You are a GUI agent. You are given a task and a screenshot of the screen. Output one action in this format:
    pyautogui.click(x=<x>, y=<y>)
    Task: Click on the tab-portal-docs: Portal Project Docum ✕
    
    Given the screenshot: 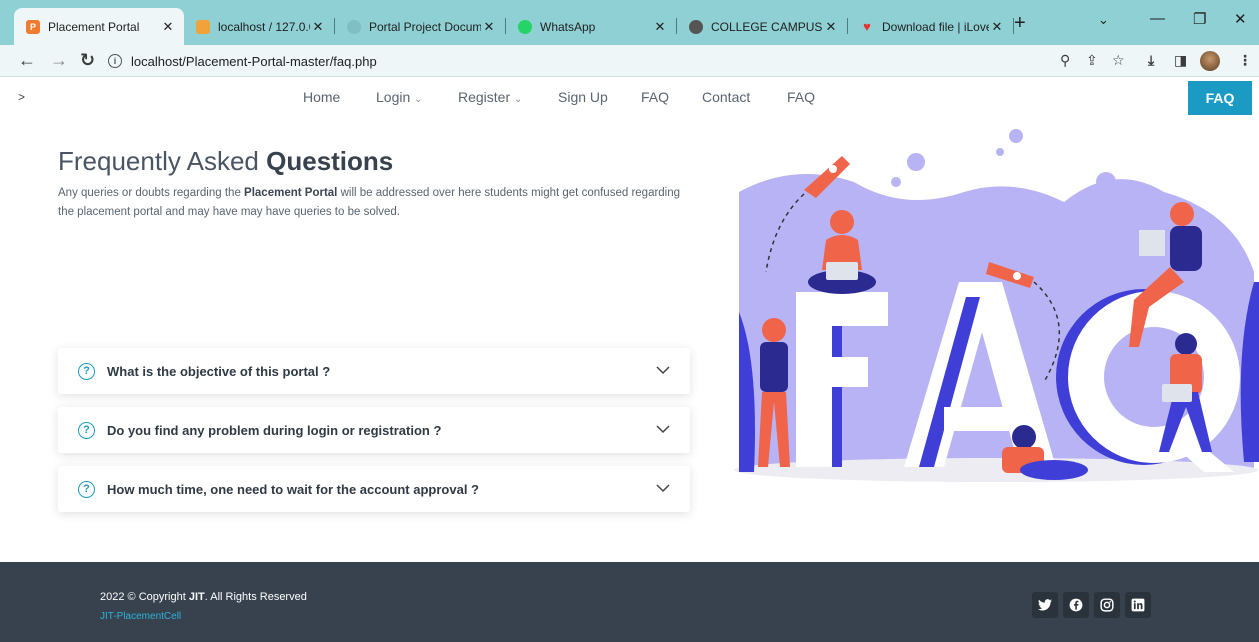 What is the action you would take?
    pyautogui.click(x=420, y=26)
    